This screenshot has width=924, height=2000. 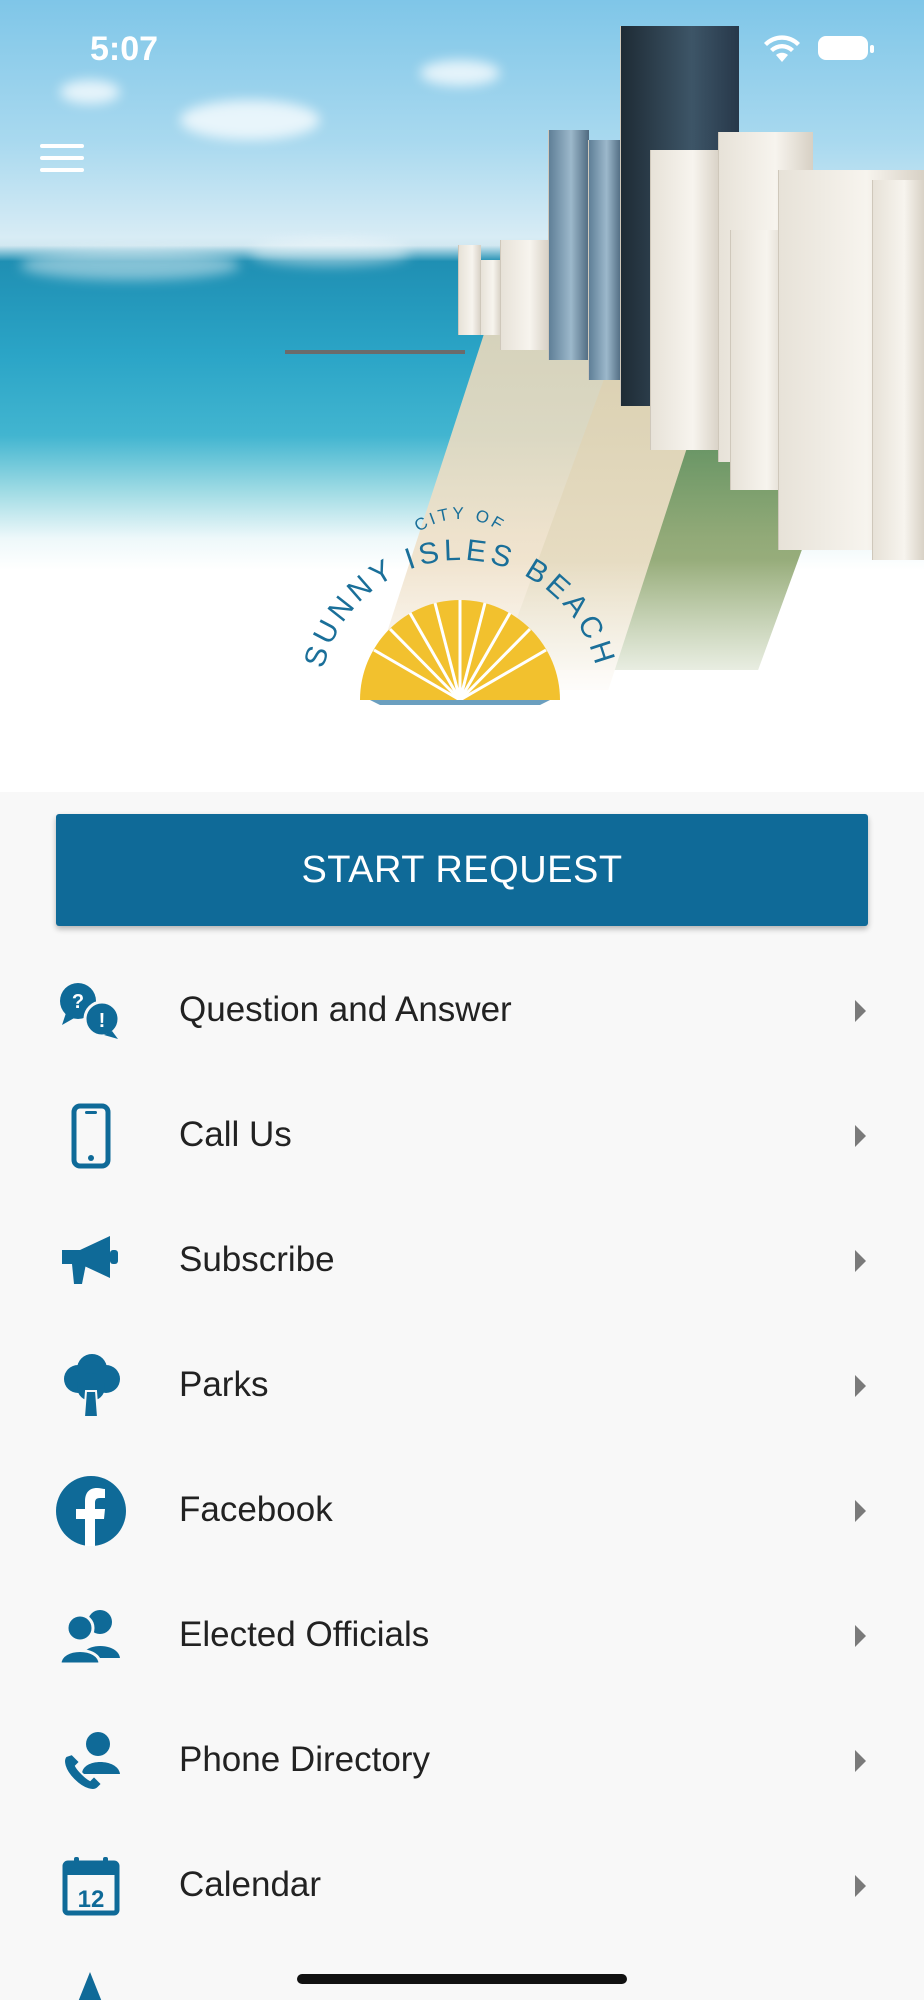 What do you see at coordinates (90, 1986) in the screenshot?
I see `partial-icon` at bounding box center [90, 1986].